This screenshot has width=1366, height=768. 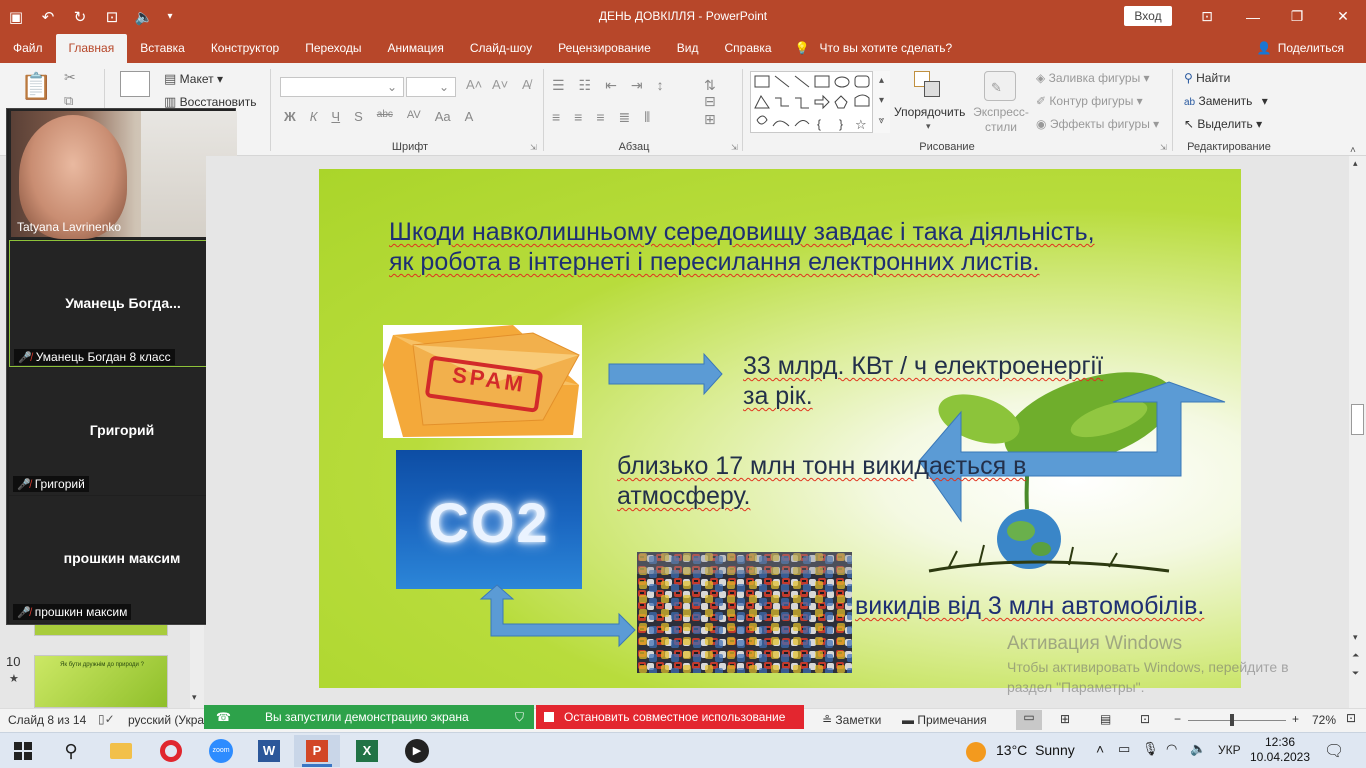 I want to click on align-right-icon: ≡, so click(x=600, y=117).